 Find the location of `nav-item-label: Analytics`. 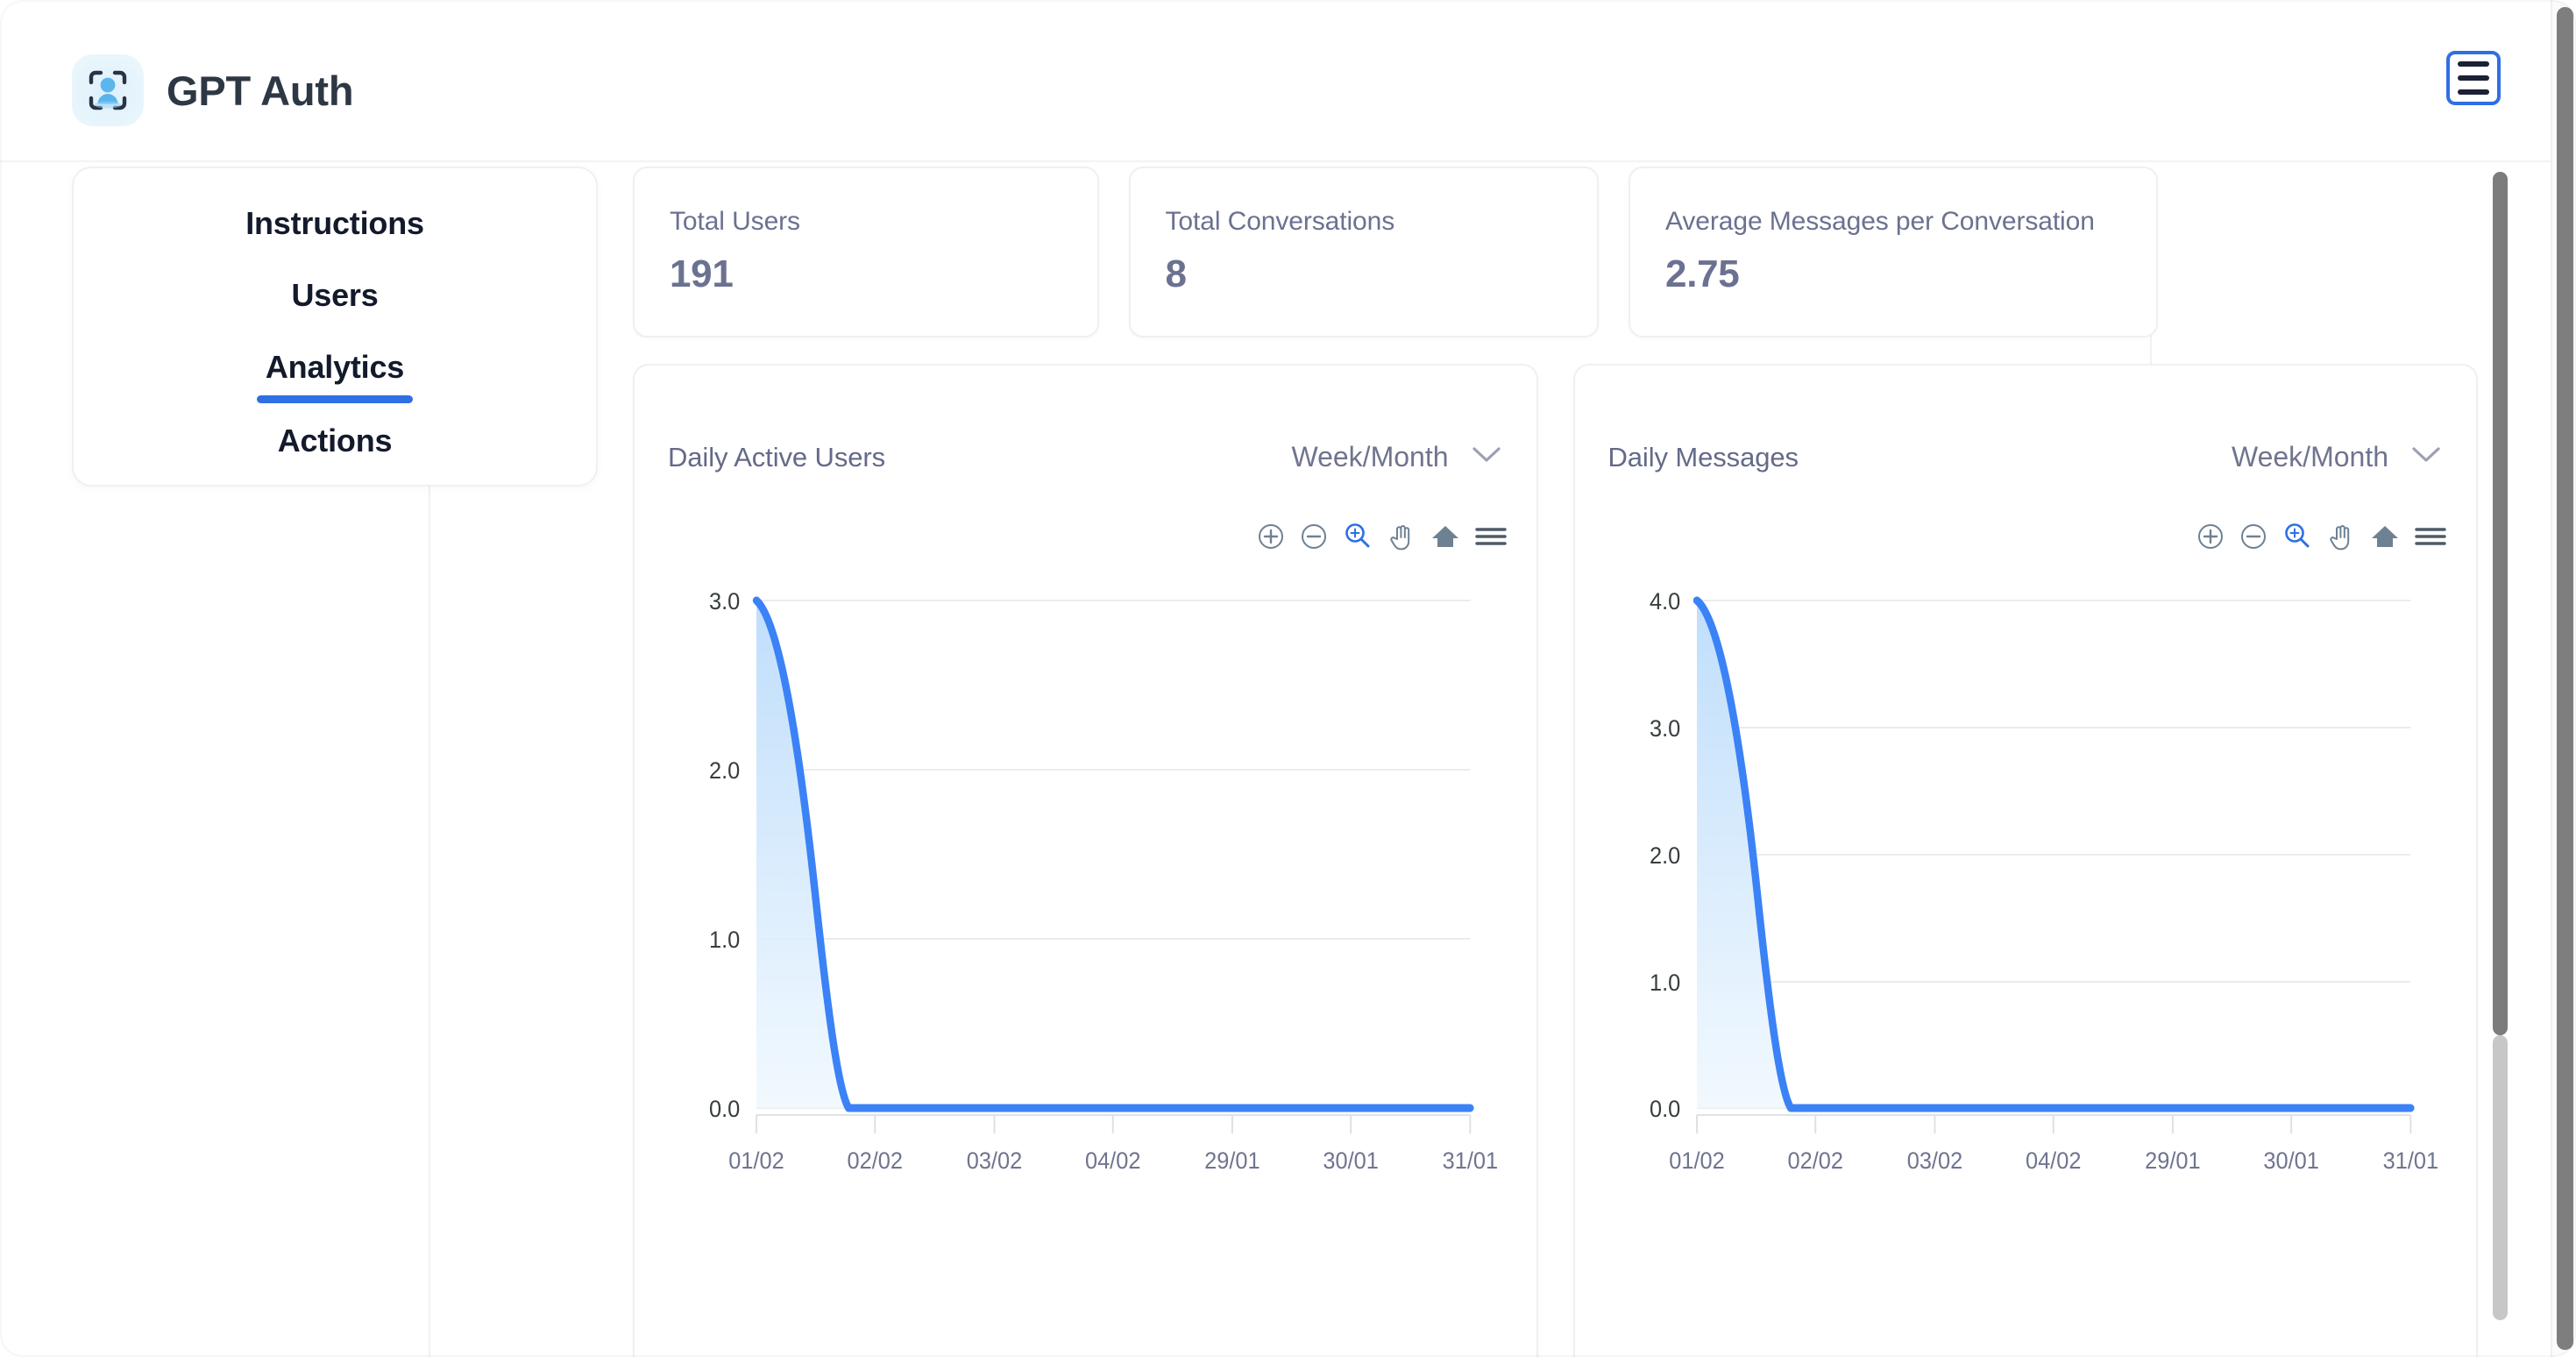

nav-item-label: Analytics is located at coordinates (335, 367).